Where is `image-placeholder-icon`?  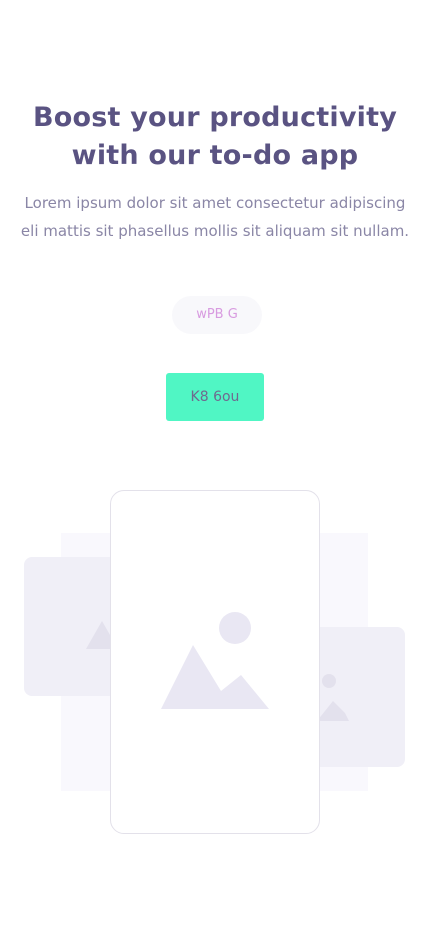
image-placeholder-icon is located at coordinates (215, 660).